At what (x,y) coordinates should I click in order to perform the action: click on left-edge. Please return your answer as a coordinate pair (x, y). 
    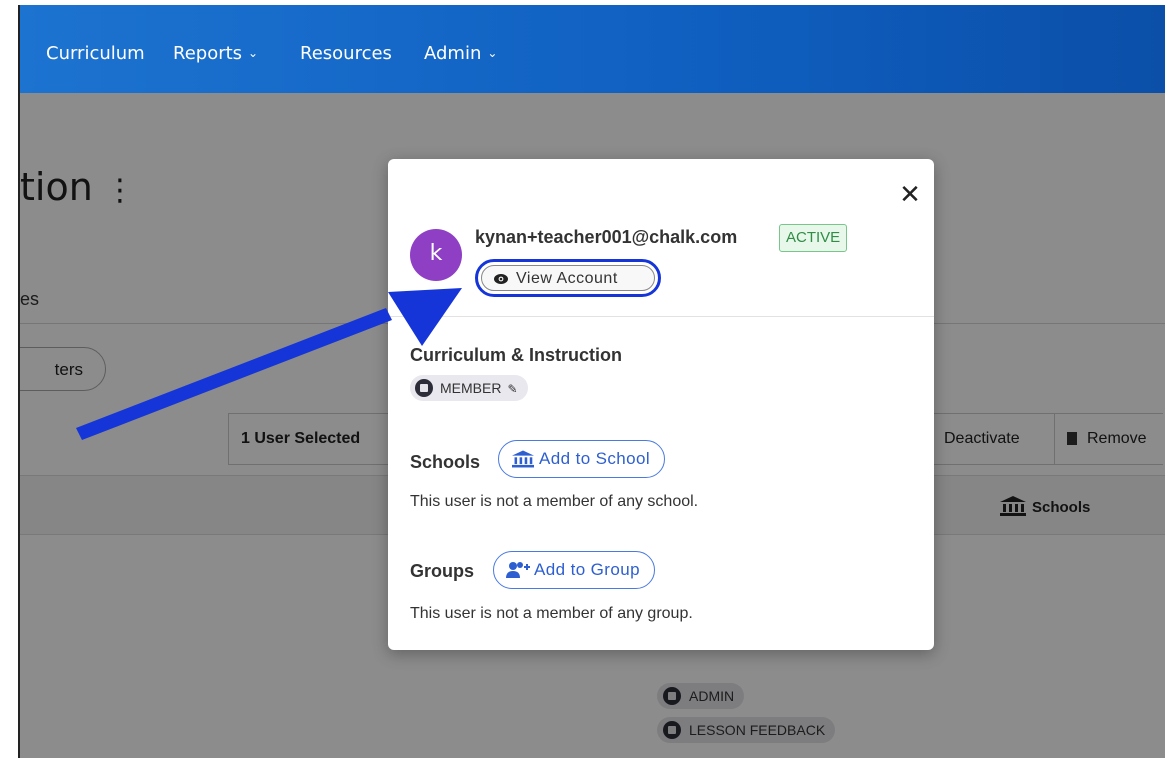
    Looking at the image, I should click on (10, 381).